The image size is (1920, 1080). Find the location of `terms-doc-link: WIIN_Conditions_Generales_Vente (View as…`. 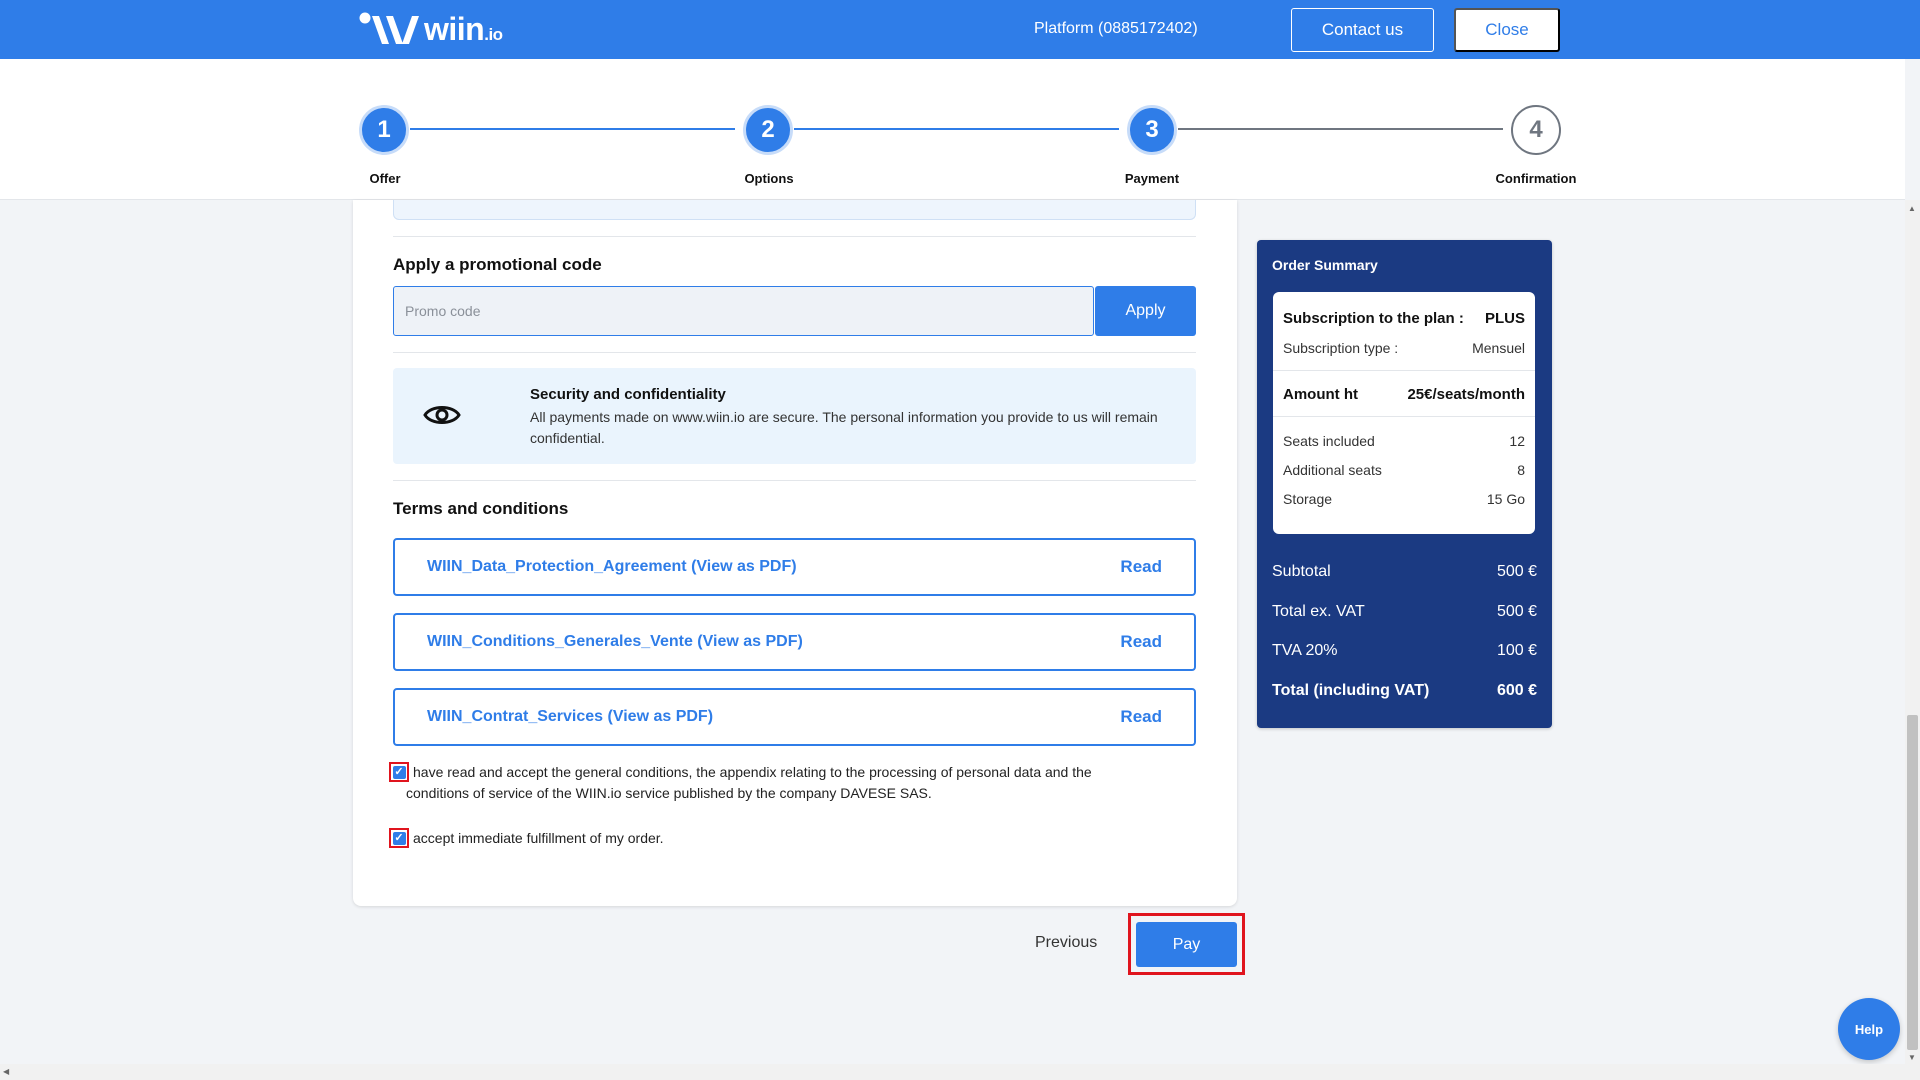

terms-doc-link: WIIN_Conditions_Generales_Vente (View as… is located at coordinates (615, 642).